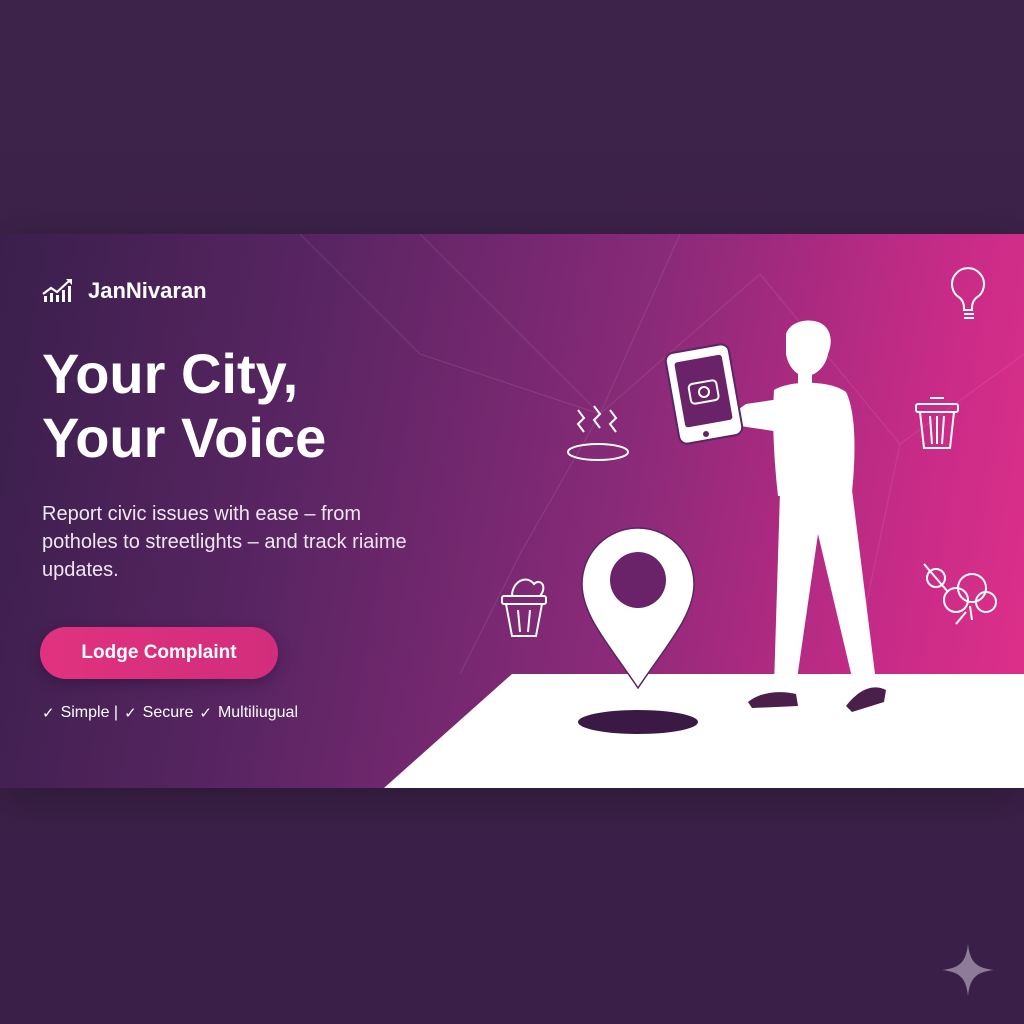 Image resolution: width=1024 pixels, height=1024 pixels. I want to click on phone-camera-icon, so click(704, 394).